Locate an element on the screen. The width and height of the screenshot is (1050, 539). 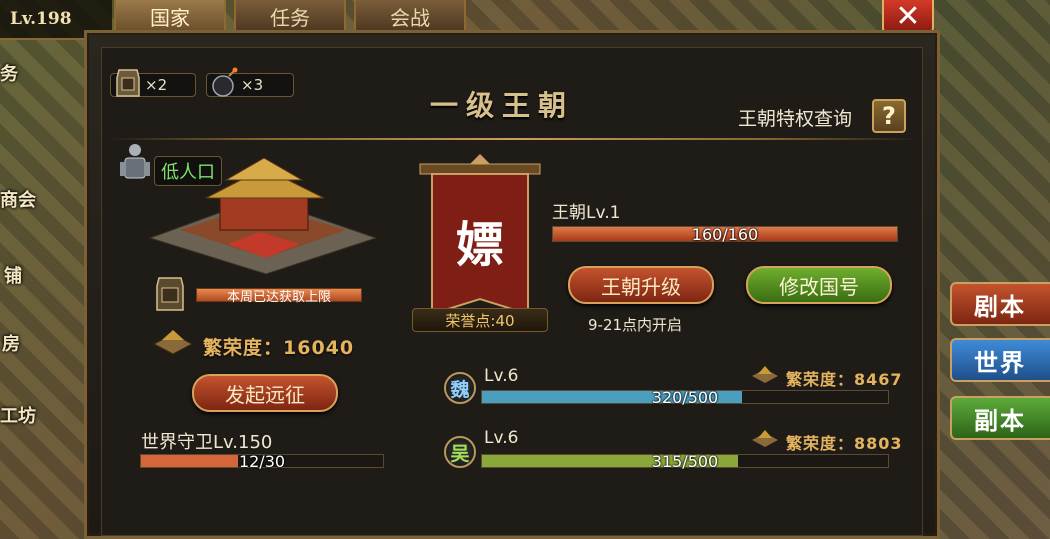
kingdom-badge-wu: 吴 is located at coordinates (460, 452).